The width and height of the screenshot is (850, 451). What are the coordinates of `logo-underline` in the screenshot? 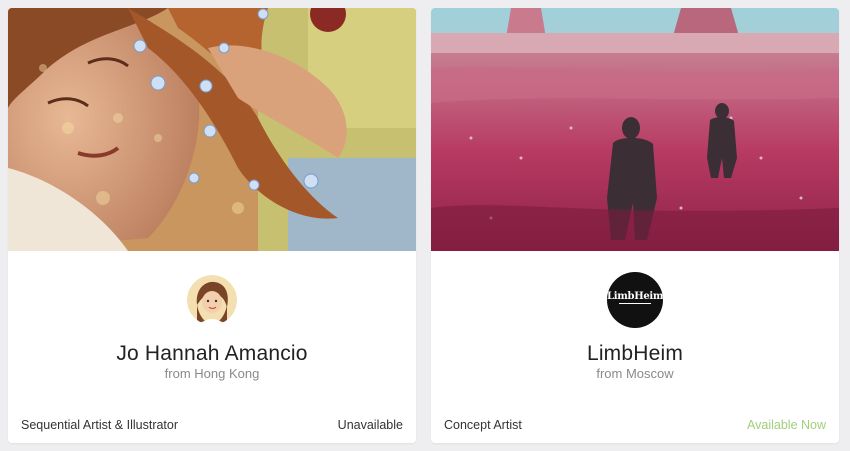 It's located at (635, 303).